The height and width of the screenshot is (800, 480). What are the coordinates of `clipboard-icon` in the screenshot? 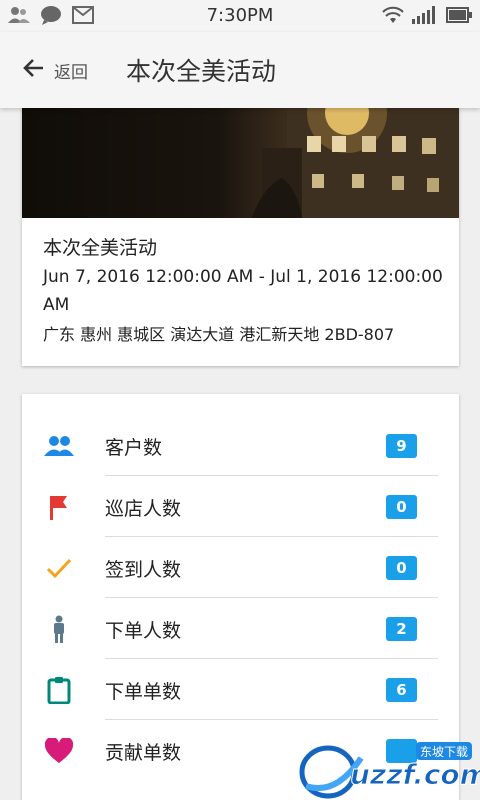 It's located at (59, 690).